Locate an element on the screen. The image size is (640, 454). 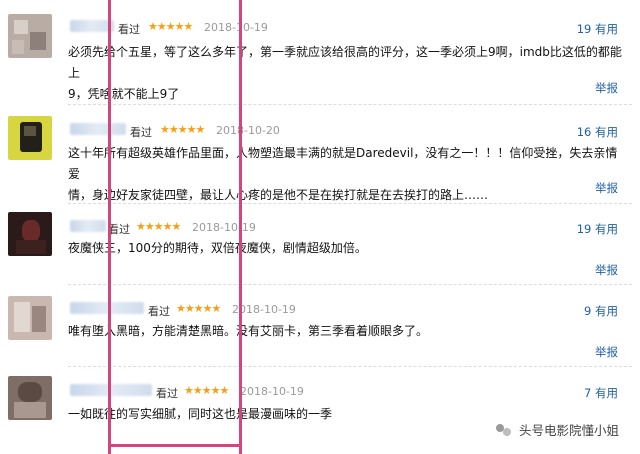
review-line: 9，凭啥就不能上9了 is located at coordinates (124, 94).